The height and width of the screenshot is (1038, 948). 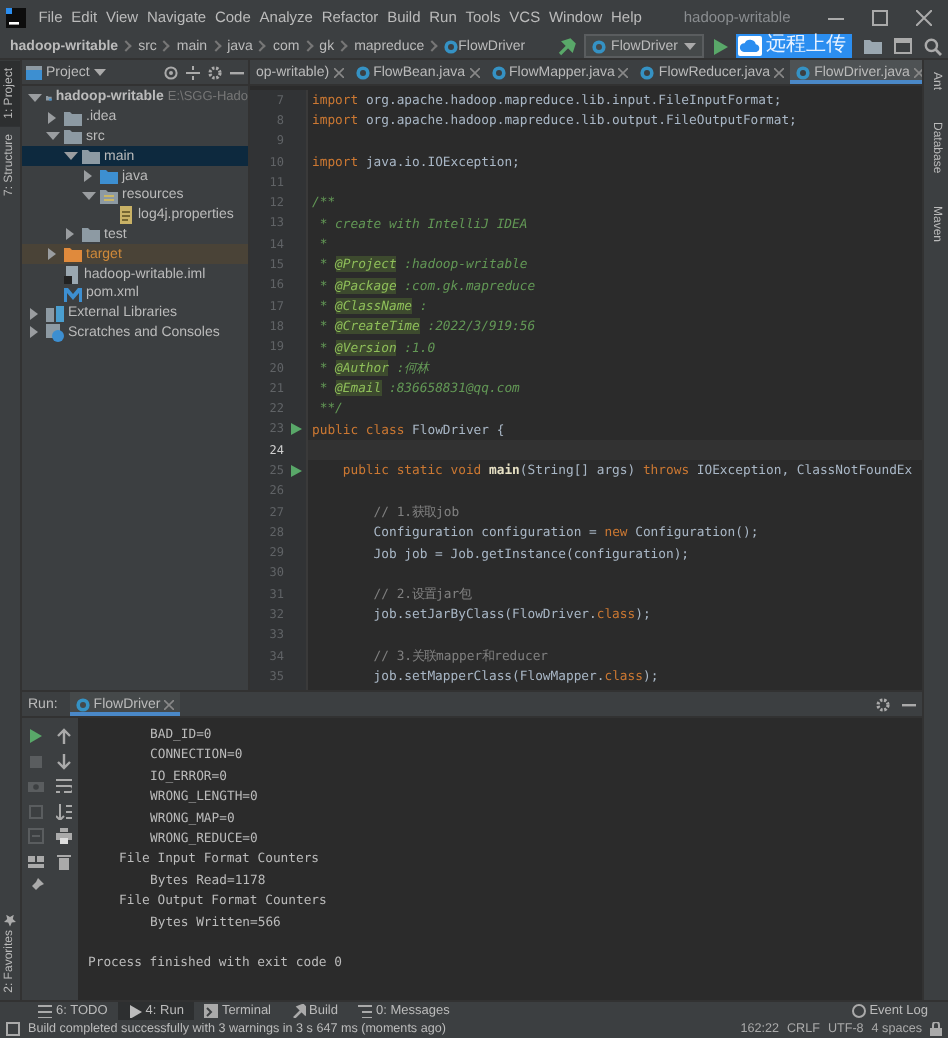 I want to click on up-arrow-icon, so click(x=64, y=736).